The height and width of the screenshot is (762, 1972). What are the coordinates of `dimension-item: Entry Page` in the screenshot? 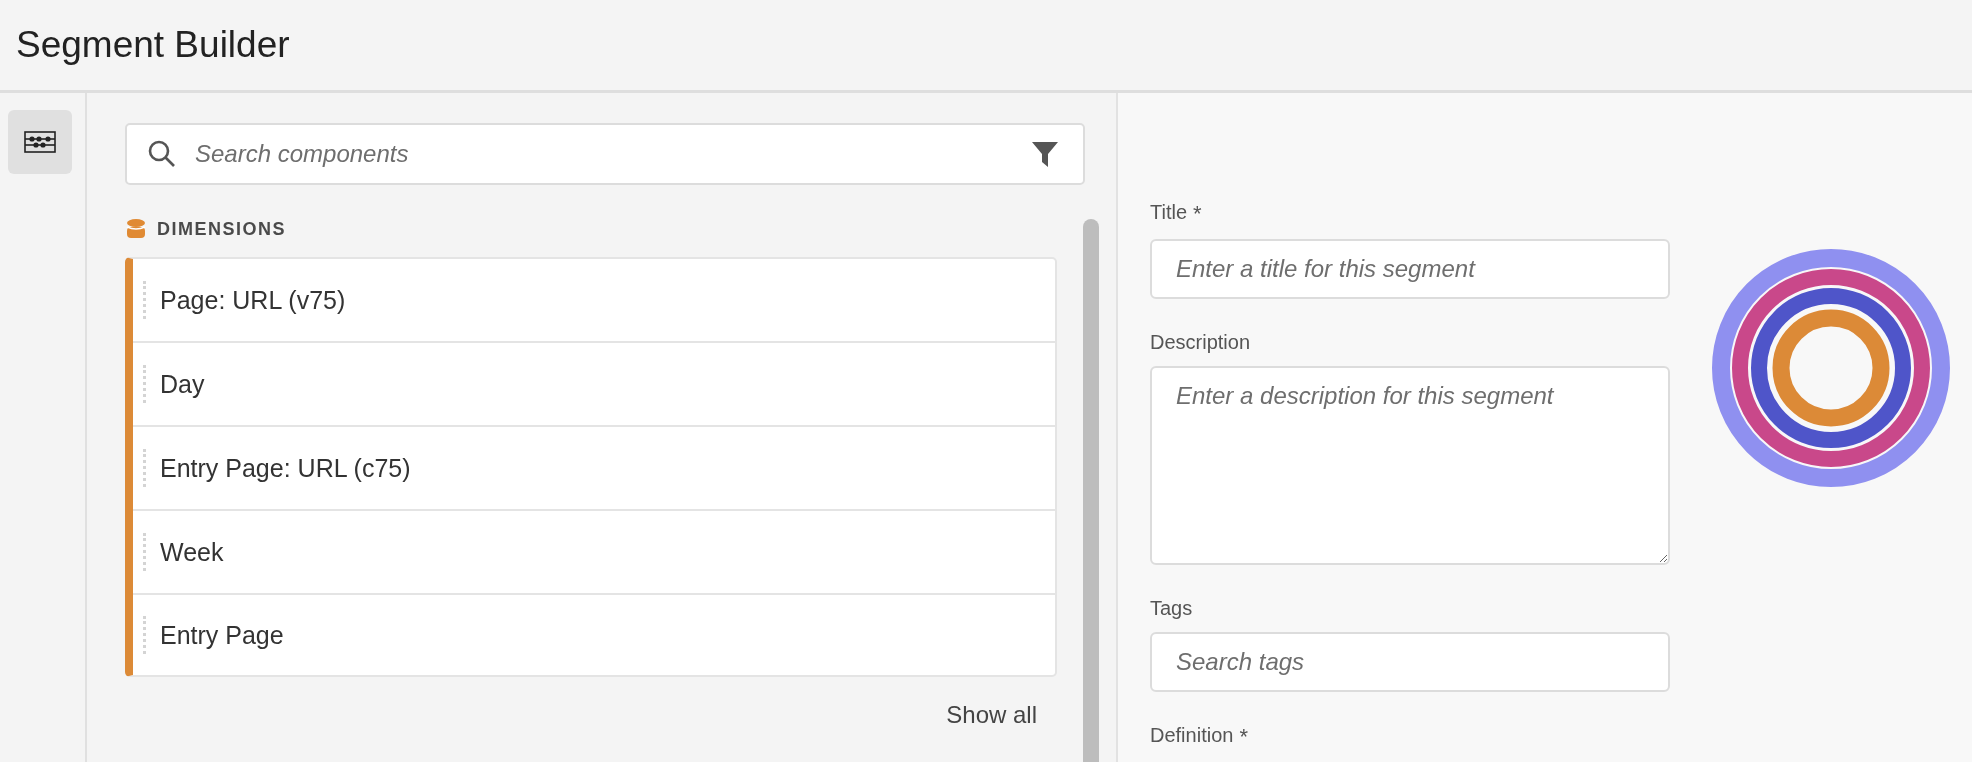 It's located at (594, 635).